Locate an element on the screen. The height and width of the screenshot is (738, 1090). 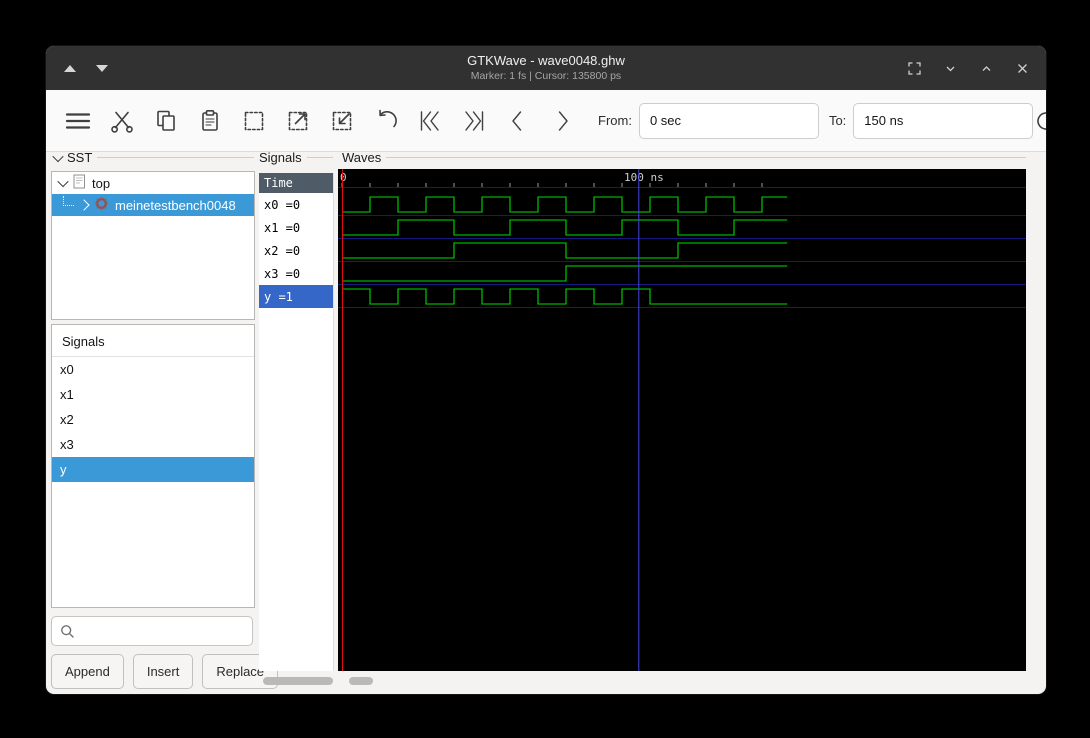
chevron-up-icon is located at coordinates (986, 68).